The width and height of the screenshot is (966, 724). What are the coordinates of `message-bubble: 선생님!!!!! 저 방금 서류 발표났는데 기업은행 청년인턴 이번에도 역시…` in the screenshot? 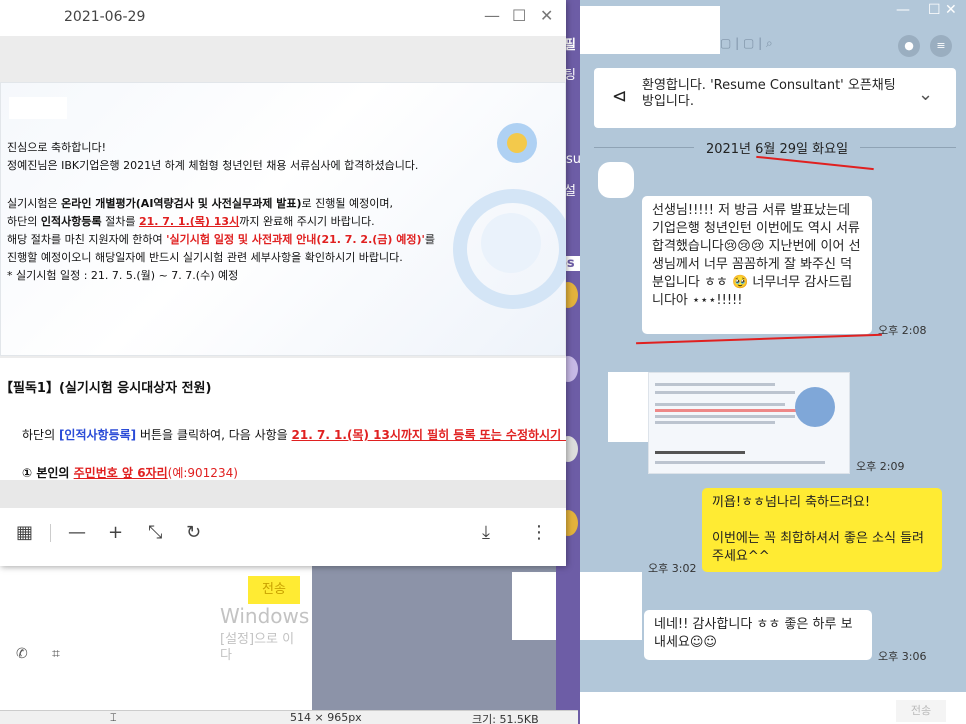 It's located at (757, 265).